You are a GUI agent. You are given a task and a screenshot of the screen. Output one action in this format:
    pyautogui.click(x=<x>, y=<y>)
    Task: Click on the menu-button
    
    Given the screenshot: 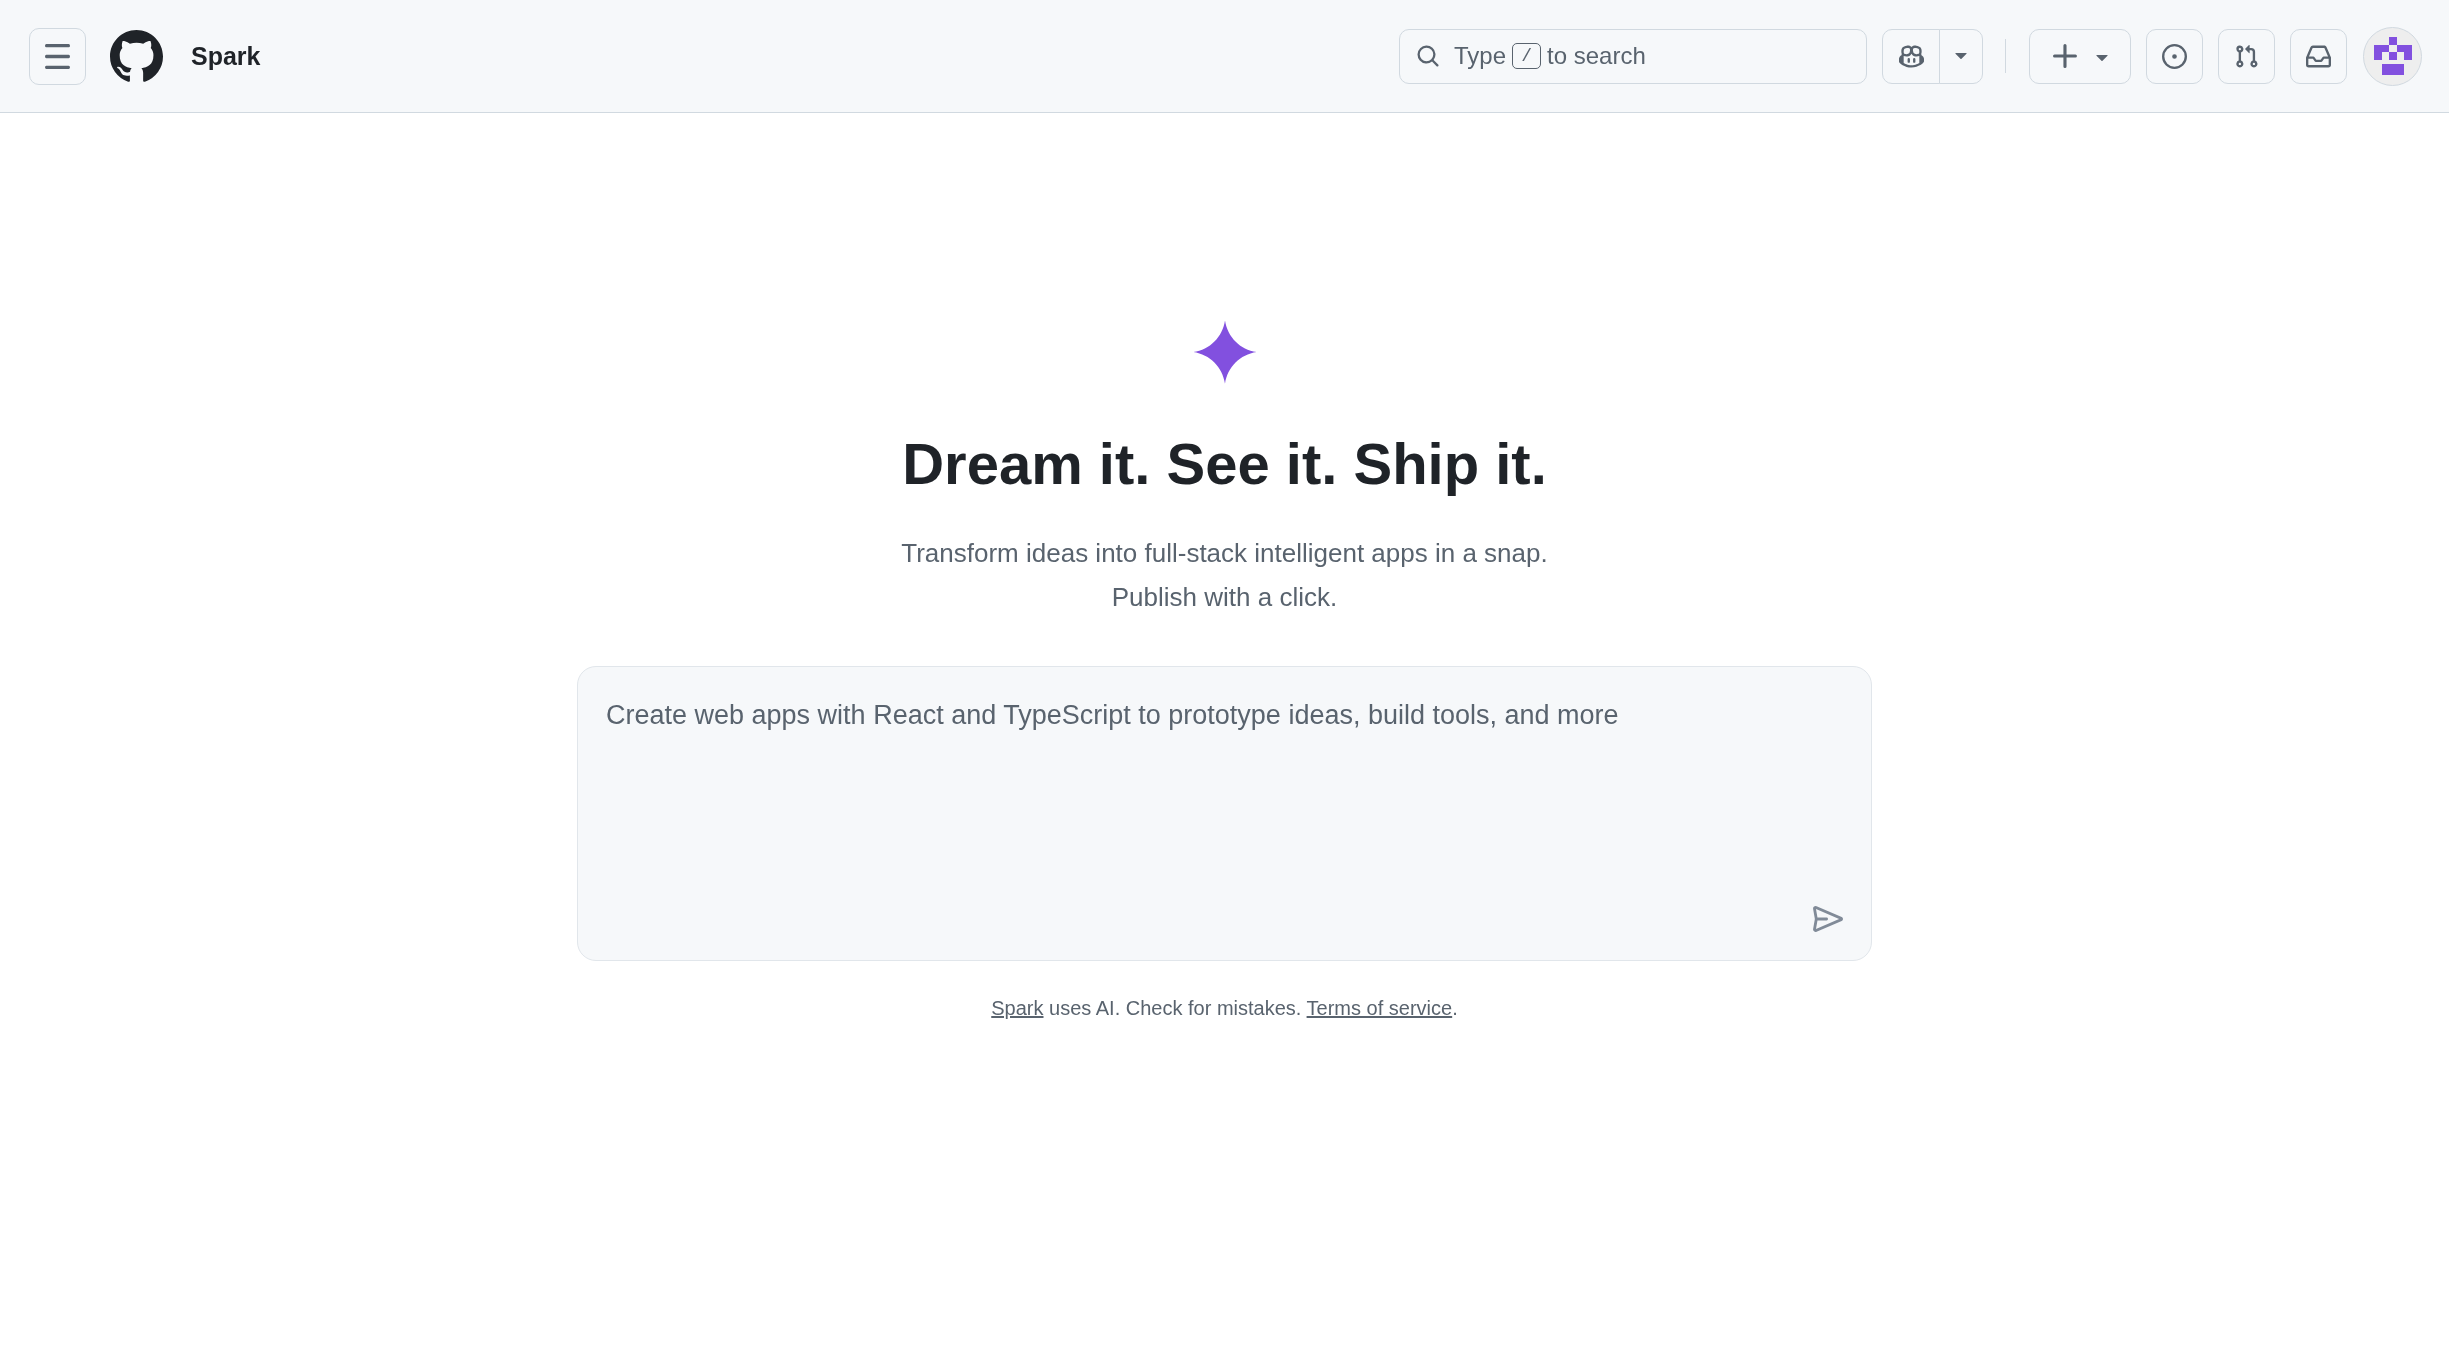 What is the action you would take?
    pyautogui.click(x=57, y=56)
    